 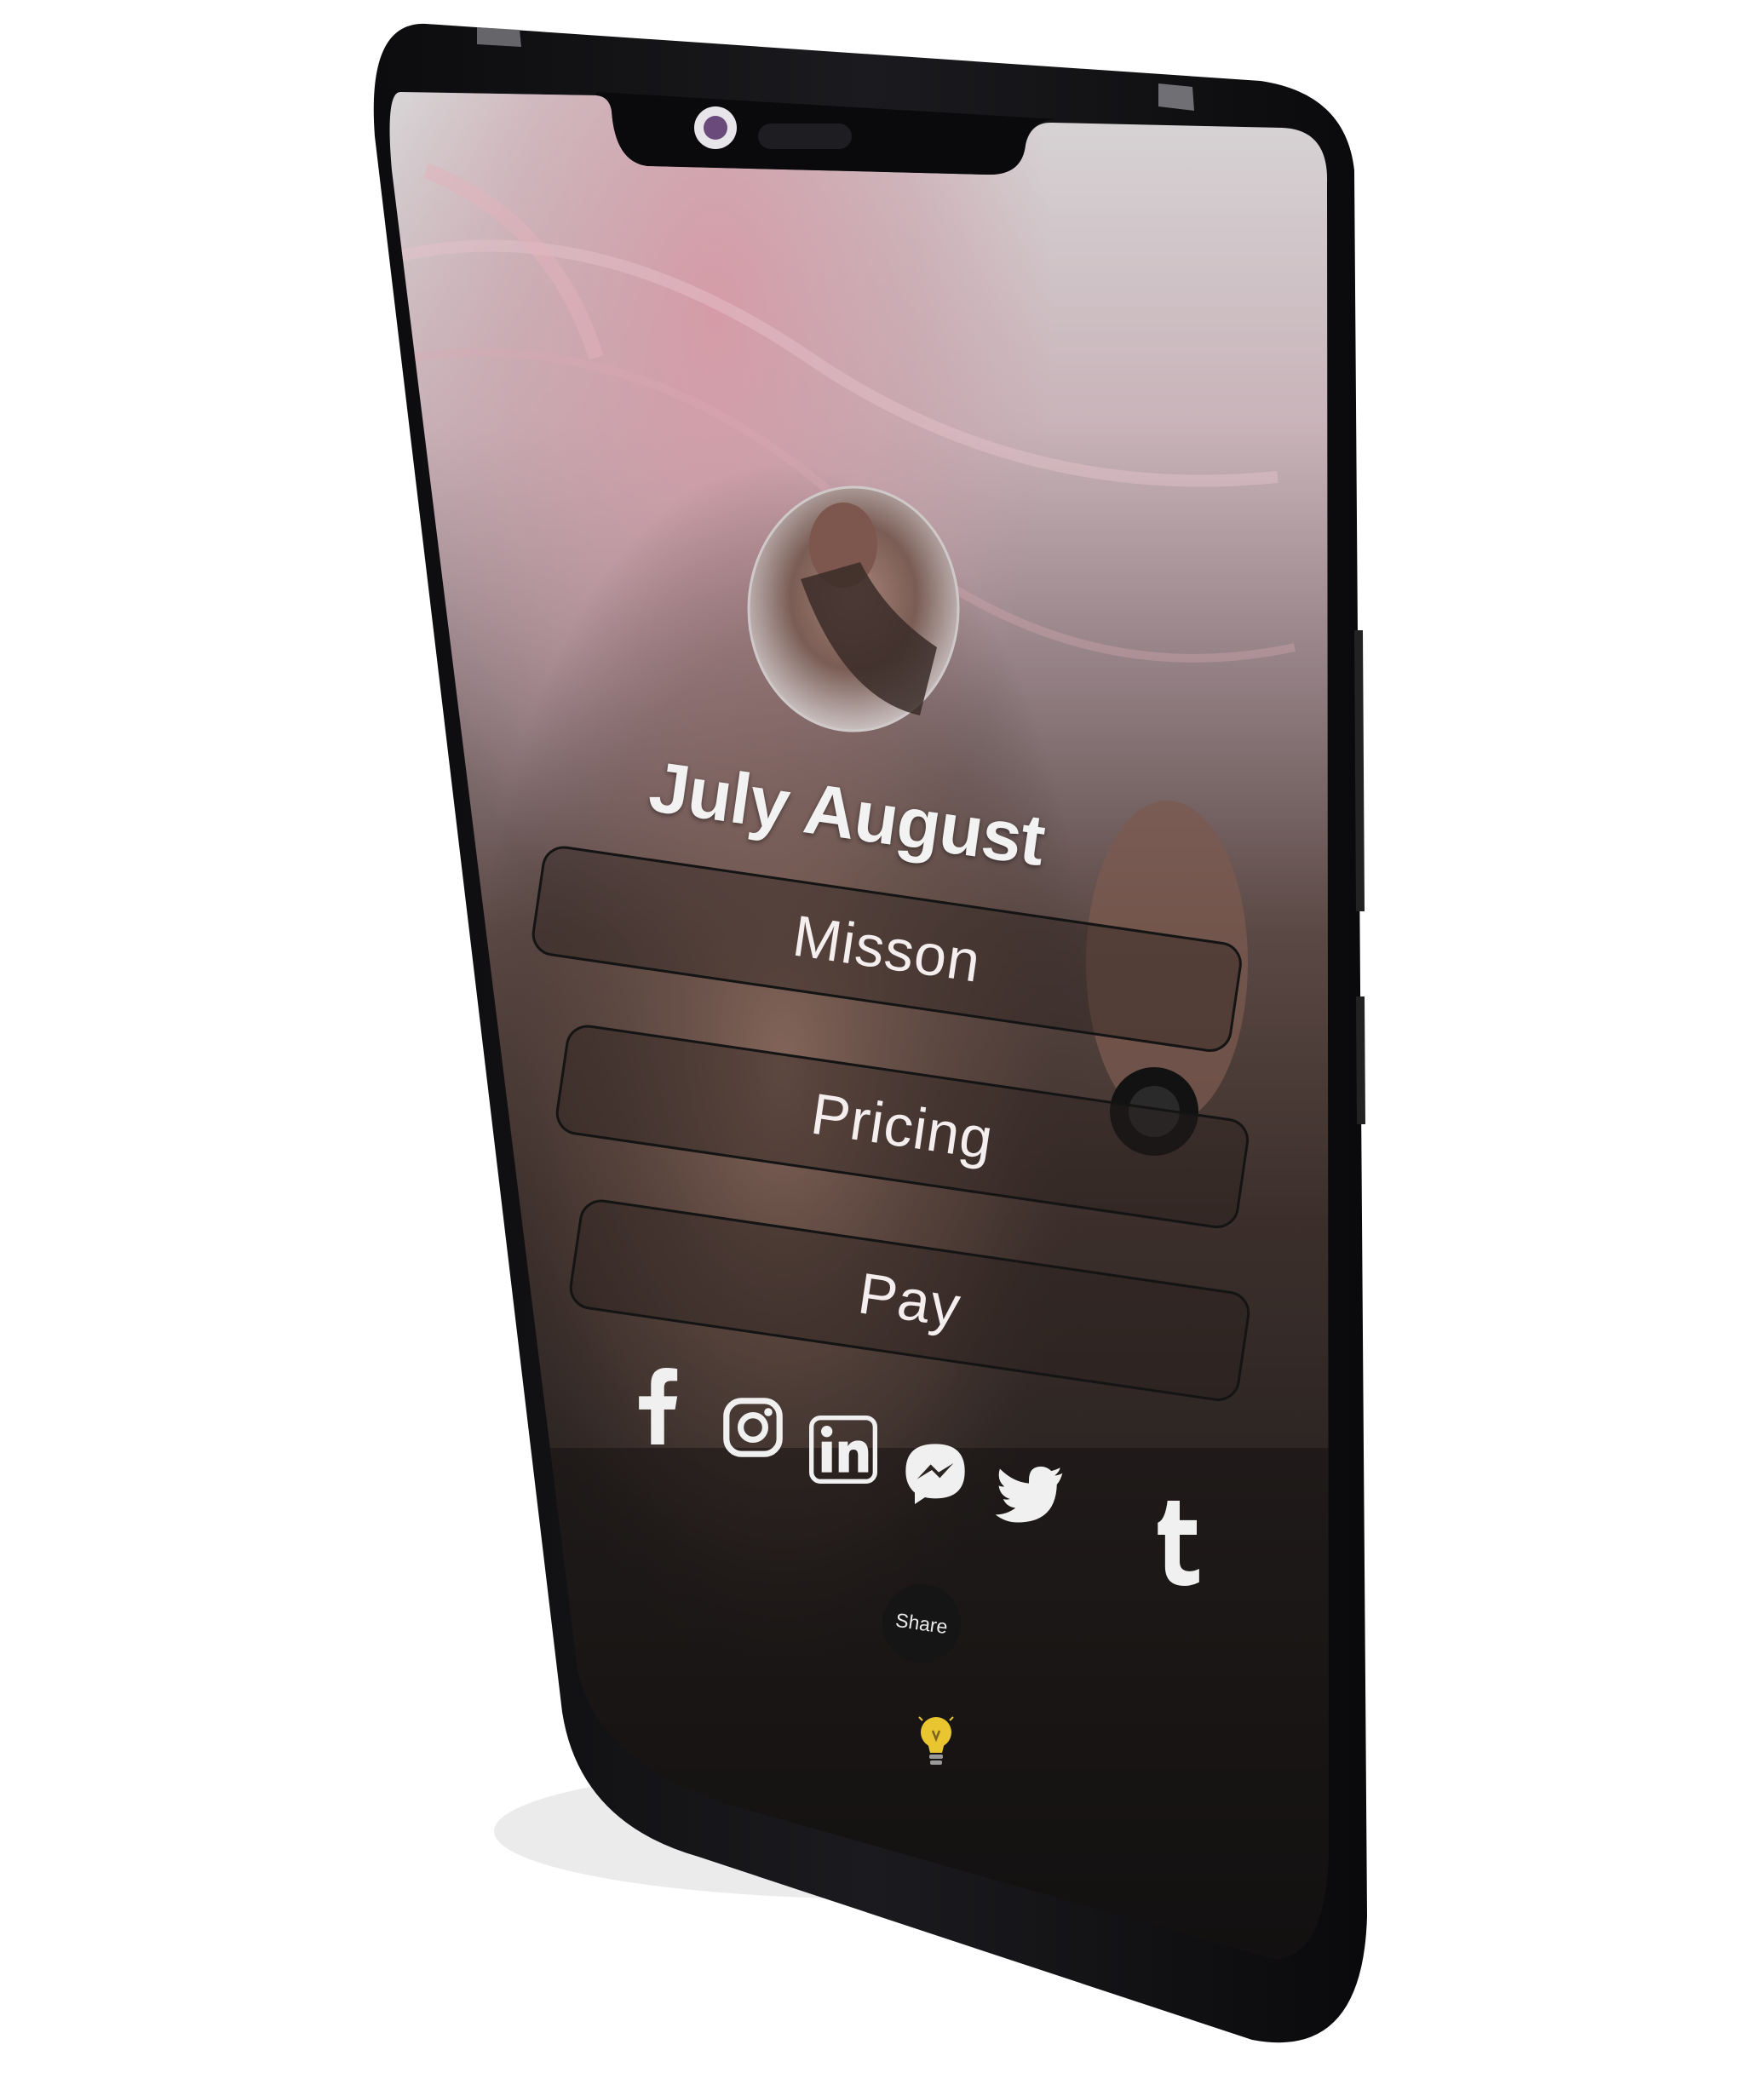 I want to click on pricing-button-label: Pricing, so click(x=902, y=1126).